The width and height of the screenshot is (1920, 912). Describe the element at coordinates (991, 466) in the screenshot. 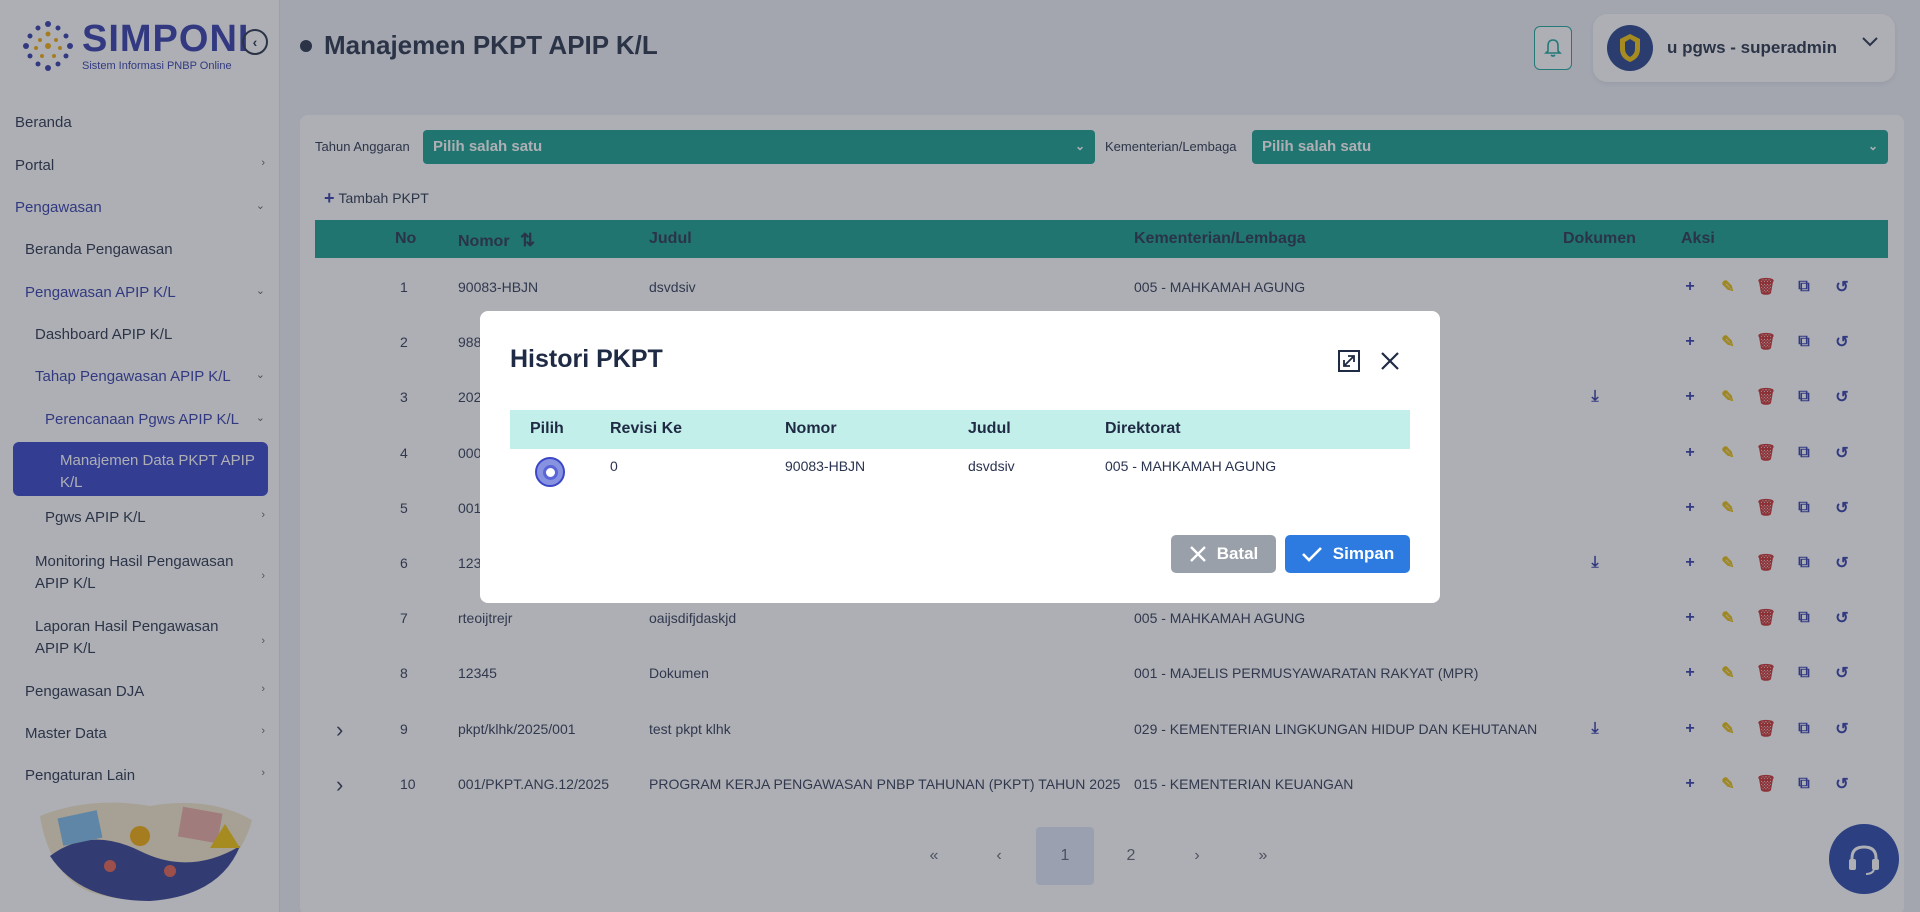

I see `judul-cell: dsvdsiv` at that location.